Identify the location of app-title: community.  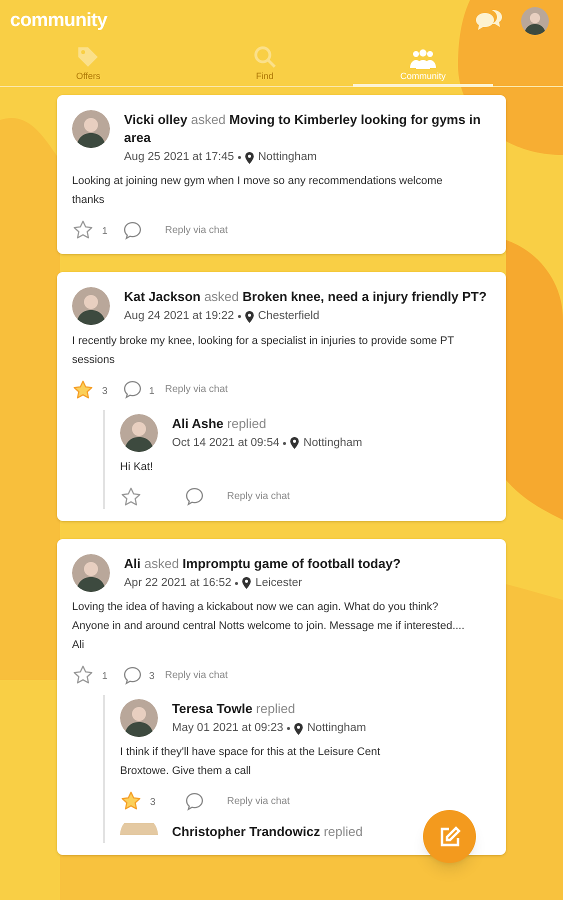
(59, 20).